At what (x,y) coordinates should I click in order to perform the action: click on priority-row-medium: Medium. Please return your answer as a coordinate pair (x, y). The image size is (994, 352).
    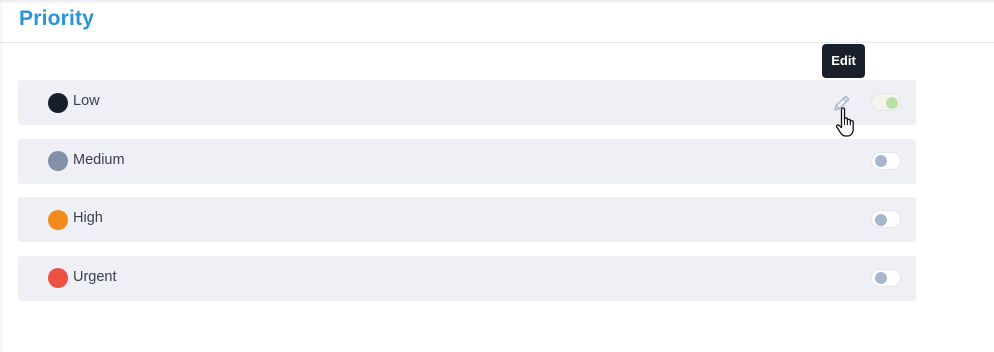
    Looking at the image, I should click on (467, 161).